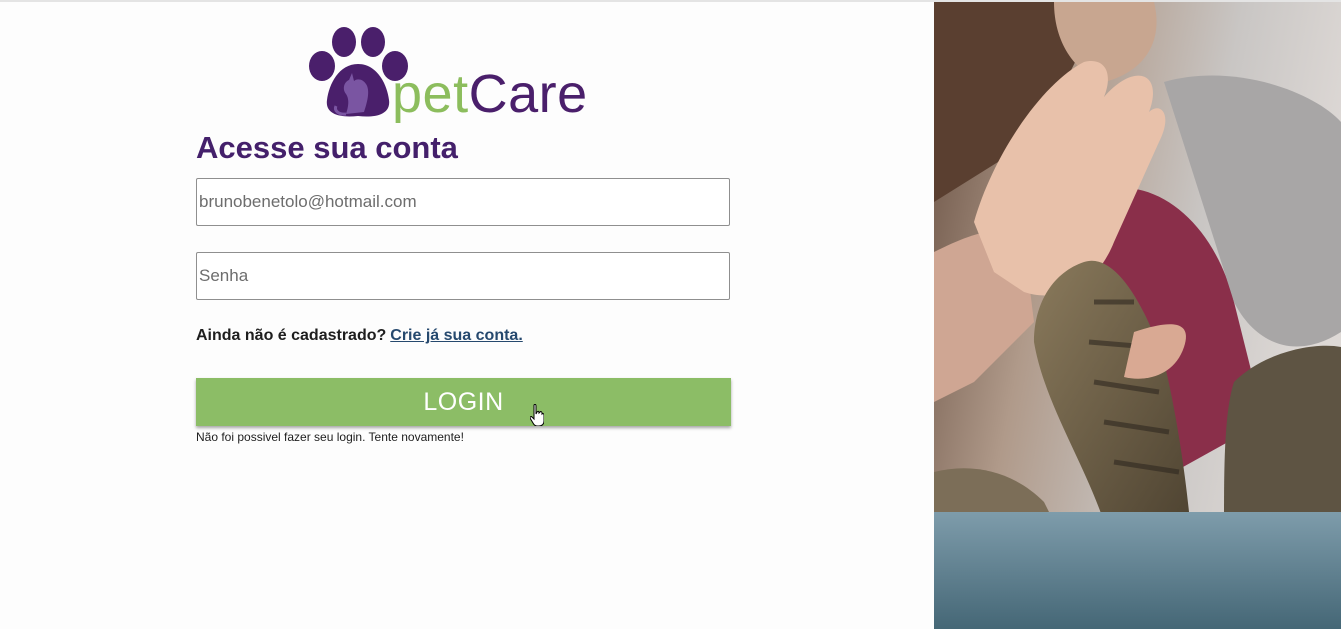 This screenshot has height=629, width=1341. What do you see at coordinates (327, 147) in the screenshot?
I see `page-title: Acesse sua conta` at bounding box center [327, 147].